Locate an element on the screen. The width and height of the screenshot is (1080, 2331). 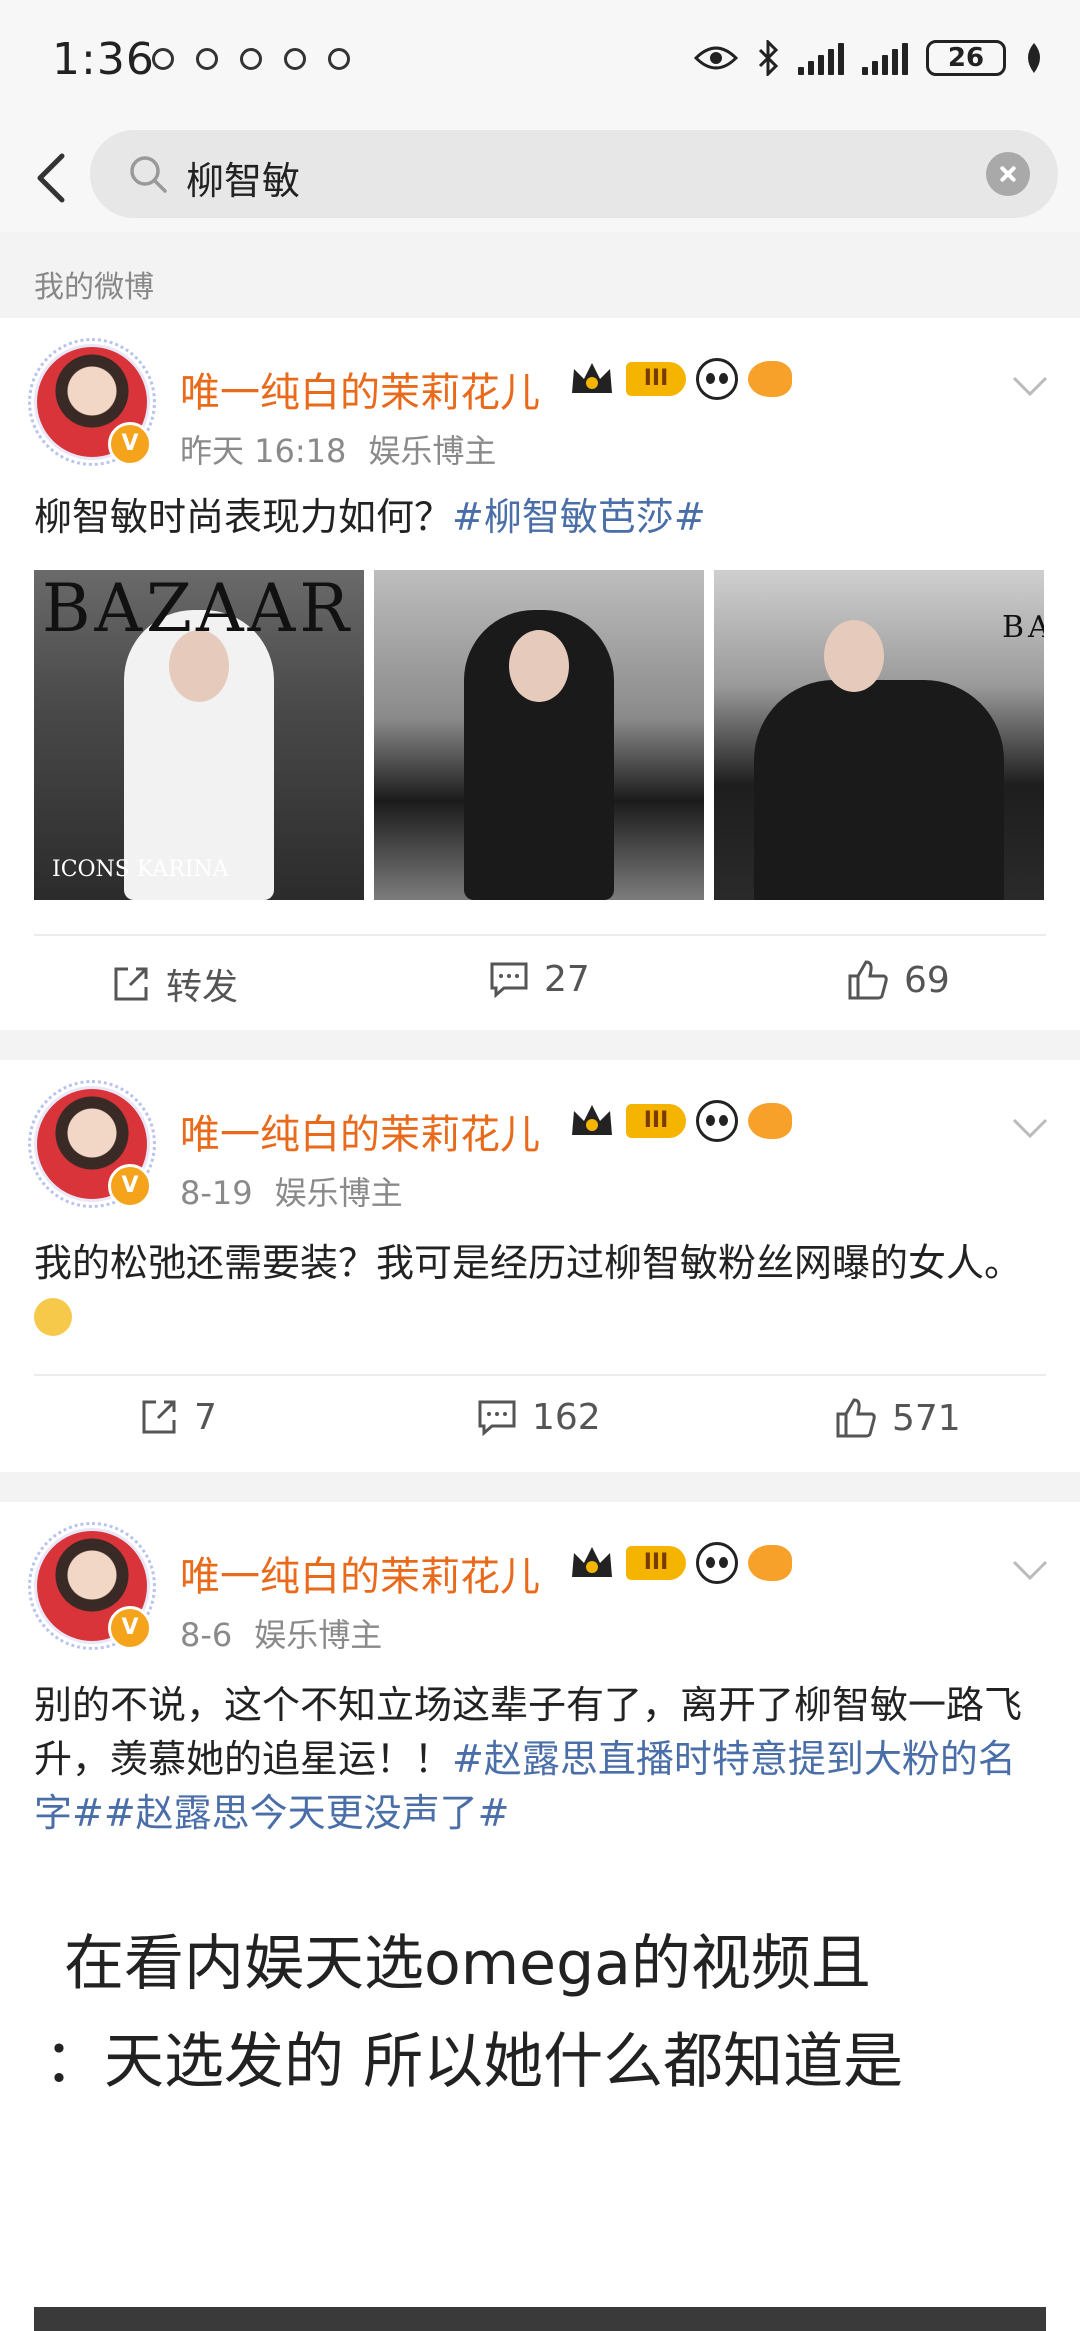
post-text: 我的松弛还需要装？我可是经历过柳智敏粉丝网曝的女人。 is located at coordinates (542, 1290).